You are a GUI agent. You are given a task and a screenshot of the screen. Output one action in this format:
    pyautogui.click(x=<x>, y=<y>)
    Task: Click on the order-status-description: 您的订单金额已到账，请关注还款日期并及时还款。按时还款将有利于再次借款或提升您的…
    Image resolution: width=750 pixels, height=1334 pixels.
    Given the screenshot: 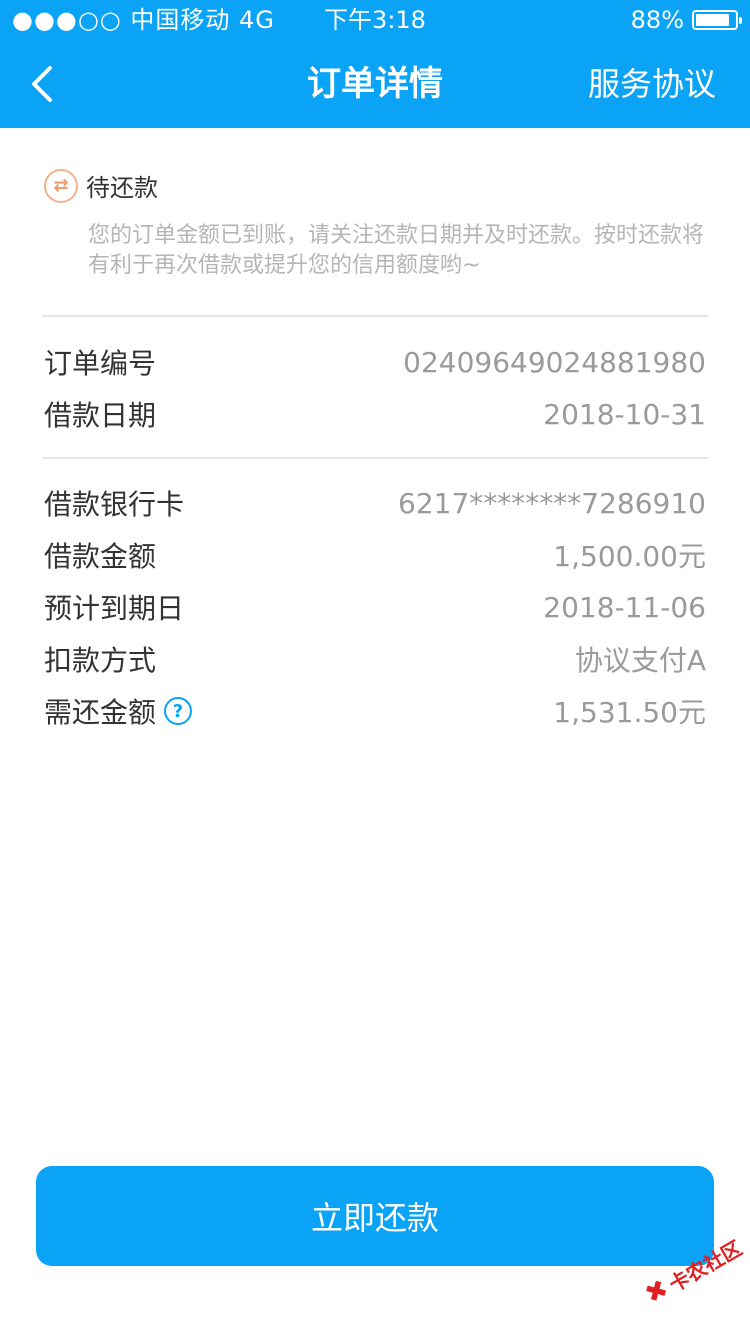 What is the action you would take?
    pyautogui.click(x=396, y=250)
    